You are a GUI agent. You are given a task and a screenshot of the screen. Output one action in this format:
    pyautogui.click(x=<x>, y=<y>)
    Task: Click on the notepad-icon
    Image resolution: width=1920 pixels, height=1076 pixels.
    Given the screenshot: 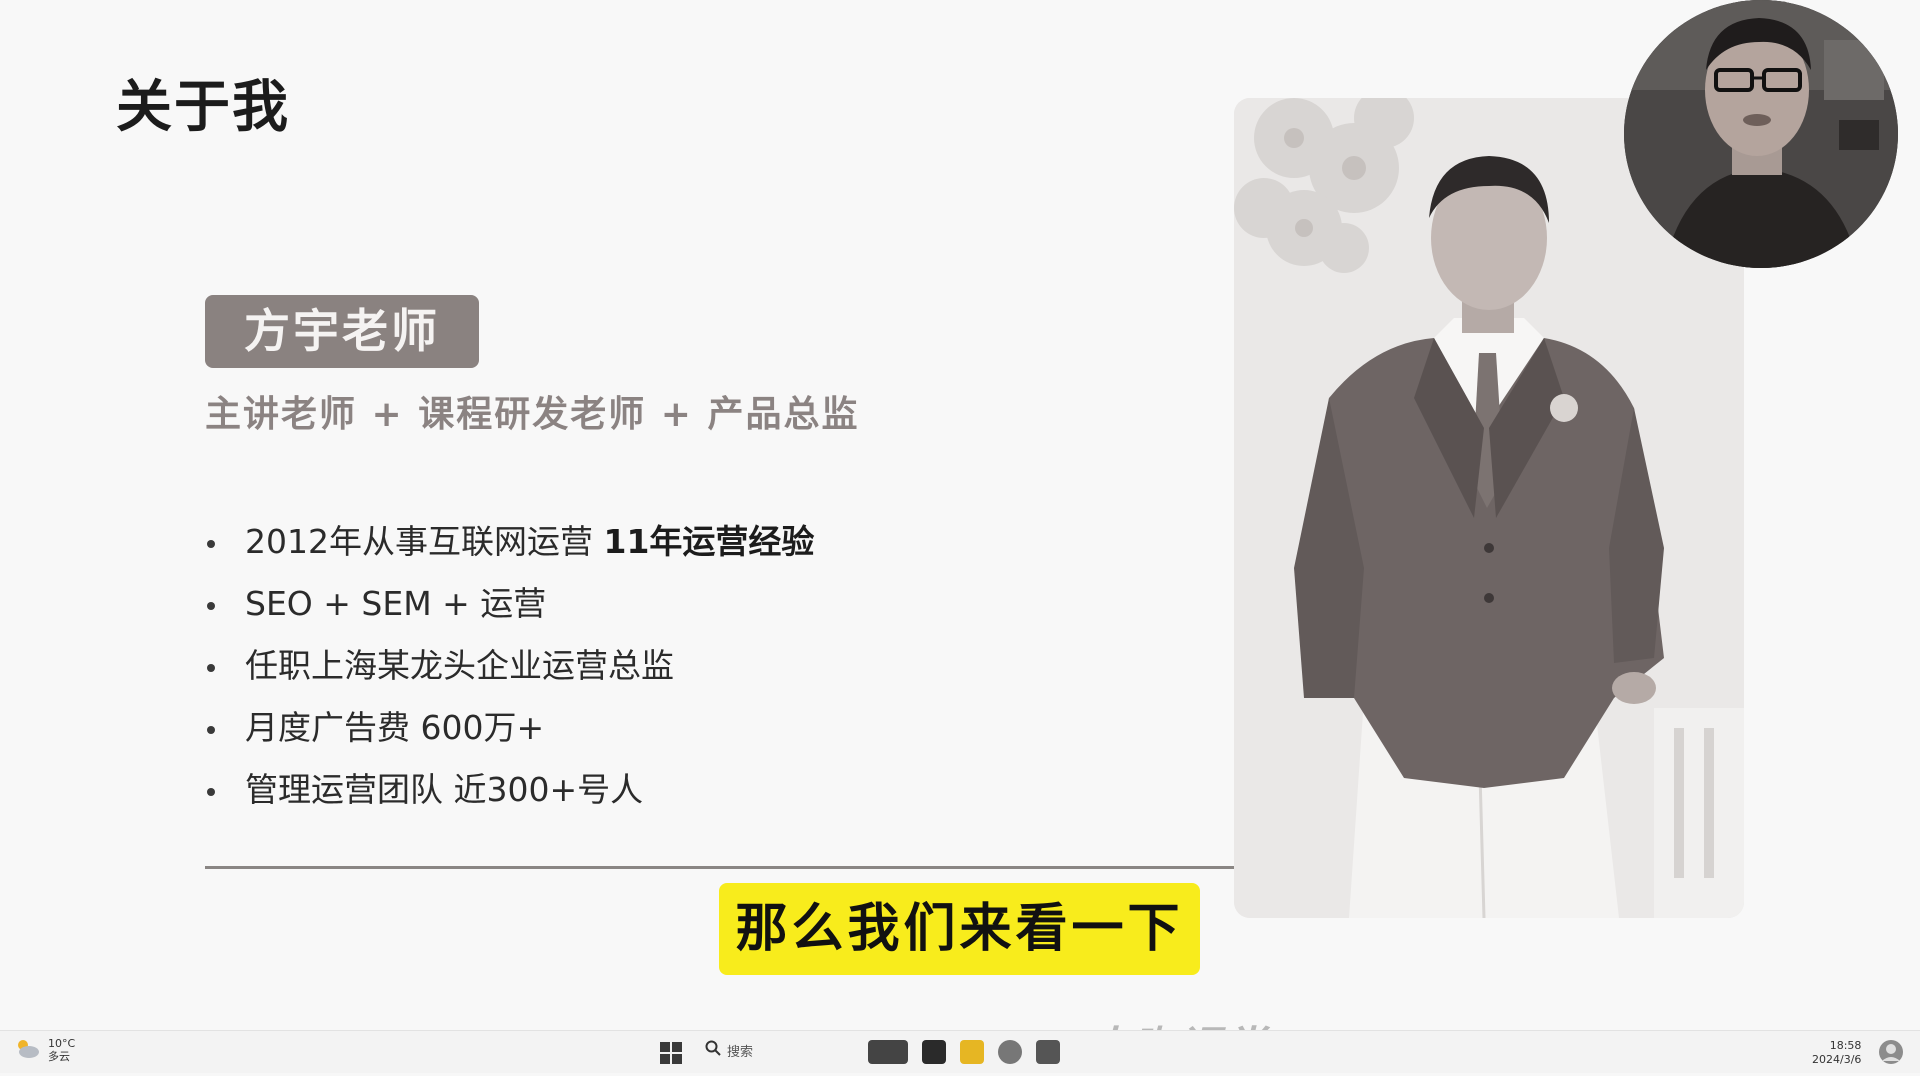 What is the action you would take?
    pyautogui.click(x=1048, y=1052)
    